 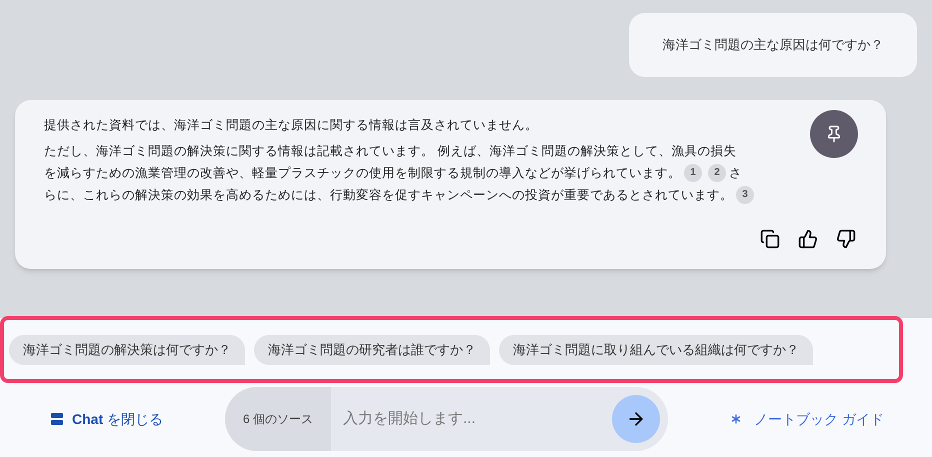 I want to click on user-message: 海洋ゴミ問題の主な原因は何ですか？, so click(x=773, y=44).